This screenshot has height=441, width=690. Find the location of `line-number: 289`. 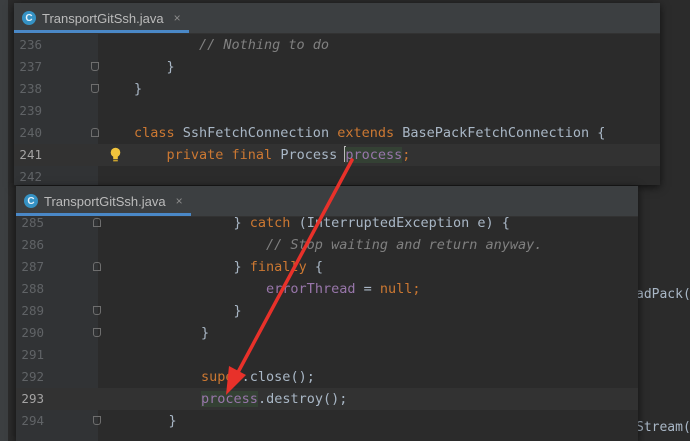

line-number: 289 is located at coordinates (32, 310).